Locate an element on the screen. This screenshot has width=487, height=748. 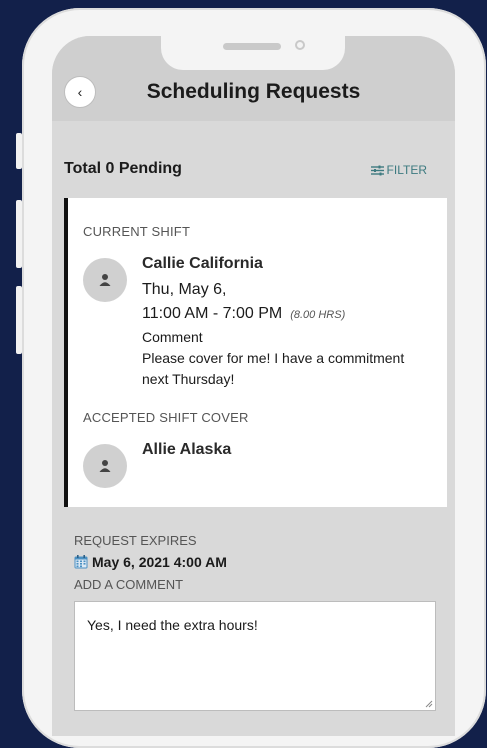
app-header: ‹ Scheduling Requests is located at coordinates (253, 78).